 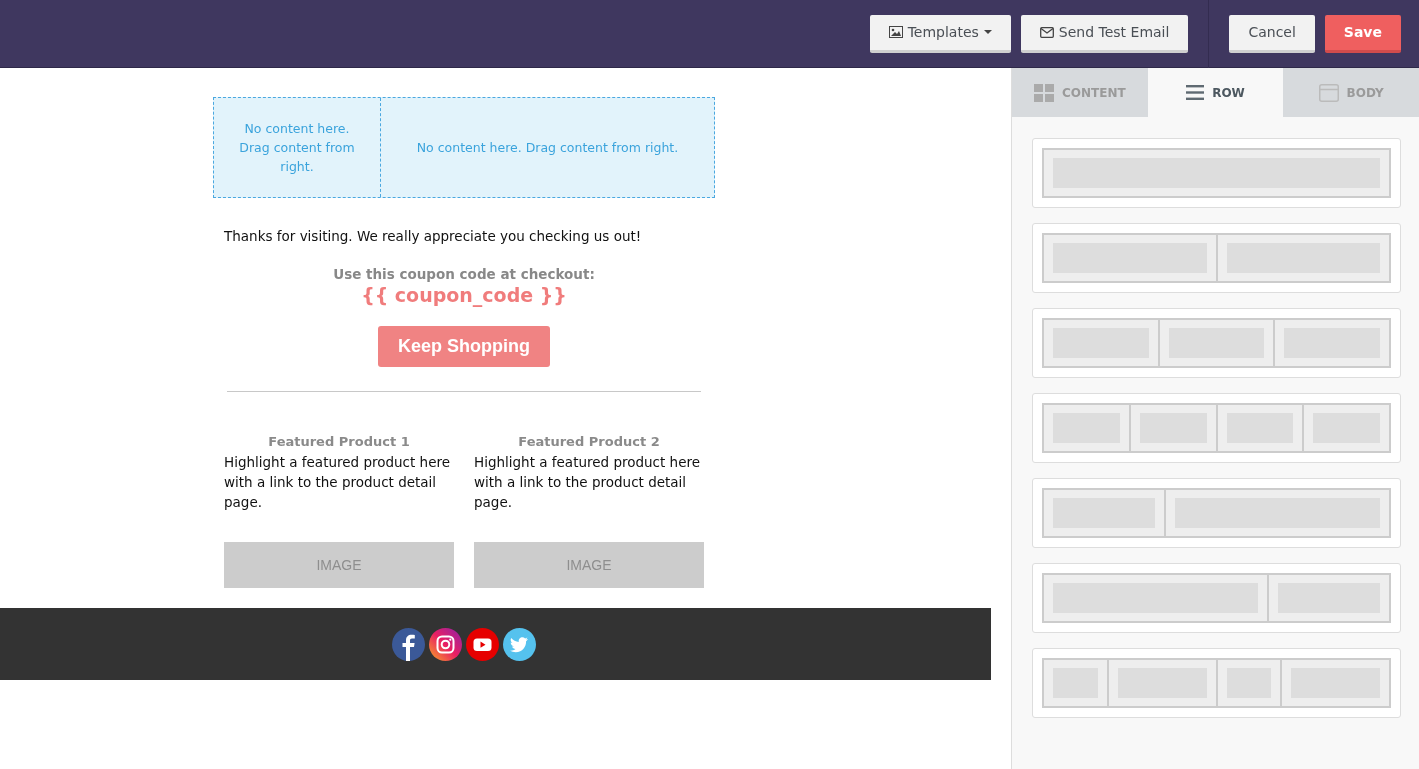 I want to click on bird-icon, so click(x=519, y=644).